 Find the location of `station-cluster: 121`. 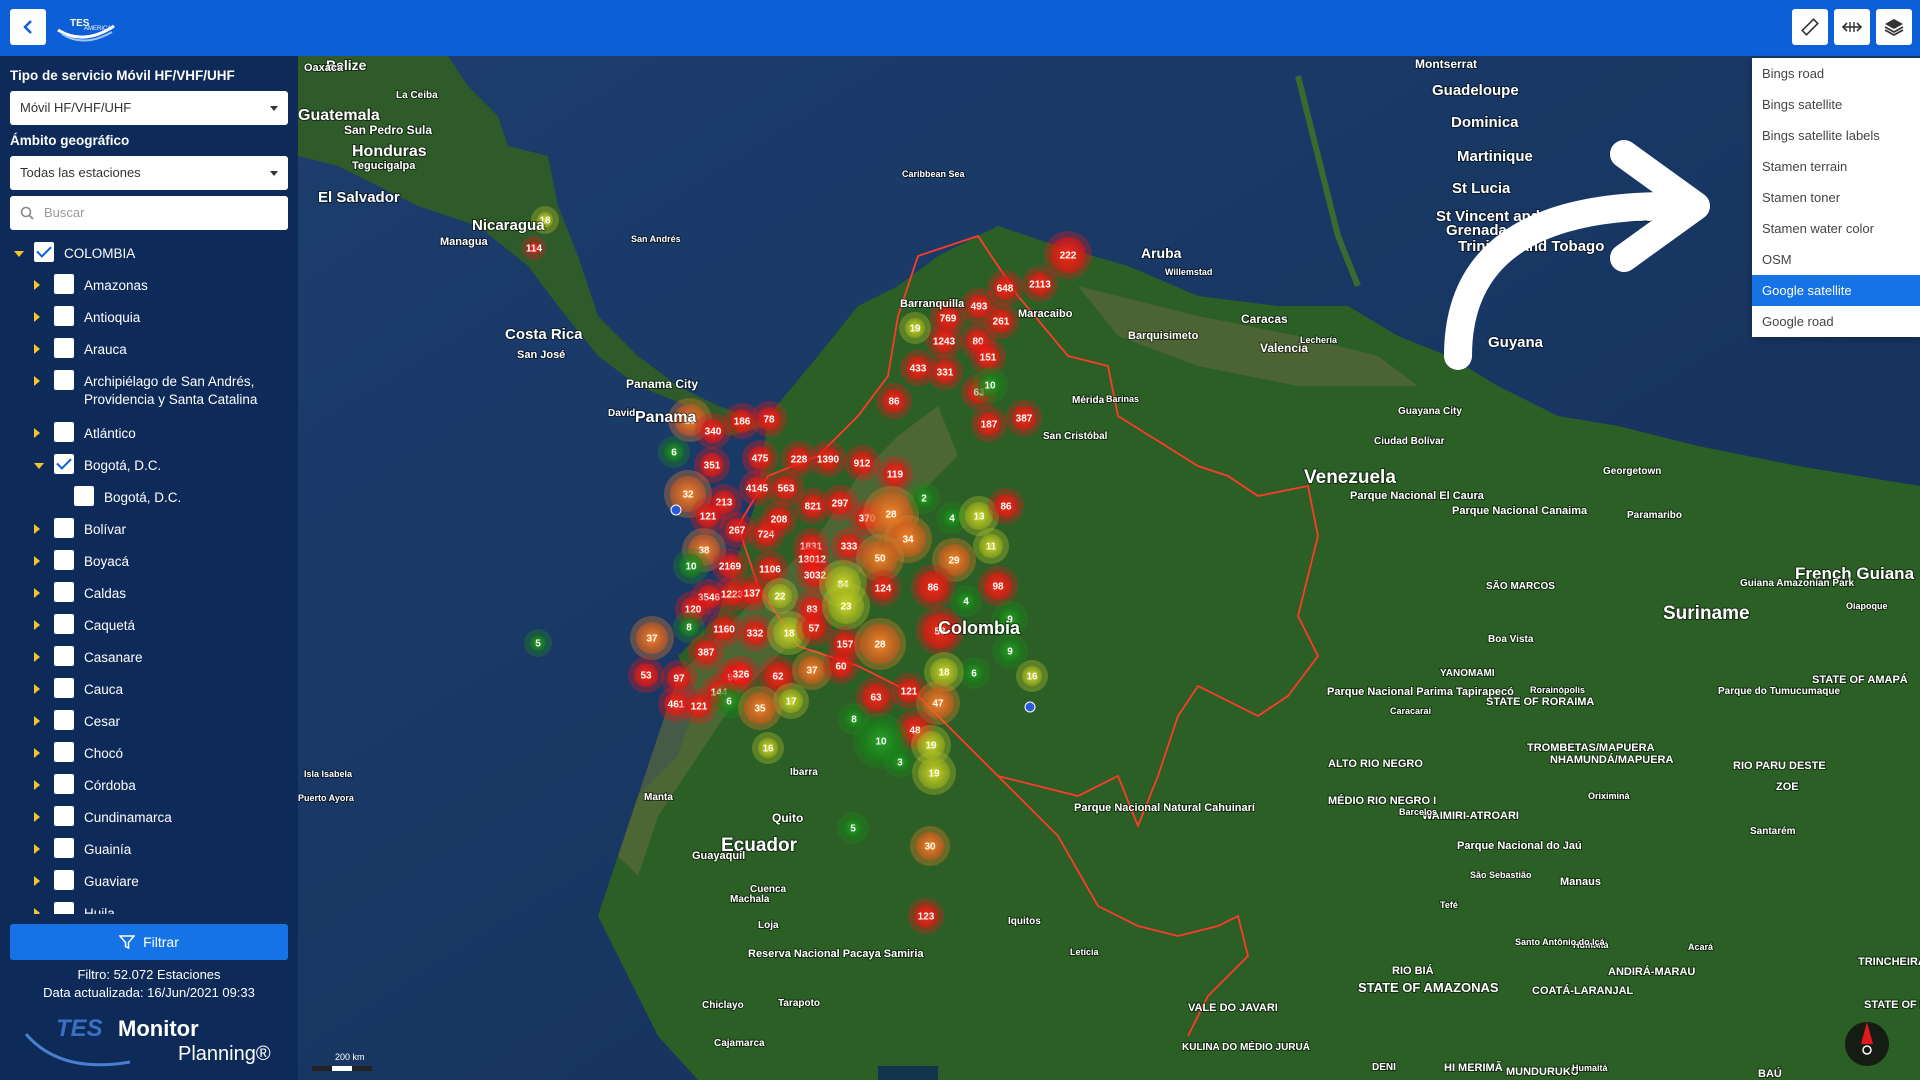

station-cluster: 121 is located at coordinates (699, 706).